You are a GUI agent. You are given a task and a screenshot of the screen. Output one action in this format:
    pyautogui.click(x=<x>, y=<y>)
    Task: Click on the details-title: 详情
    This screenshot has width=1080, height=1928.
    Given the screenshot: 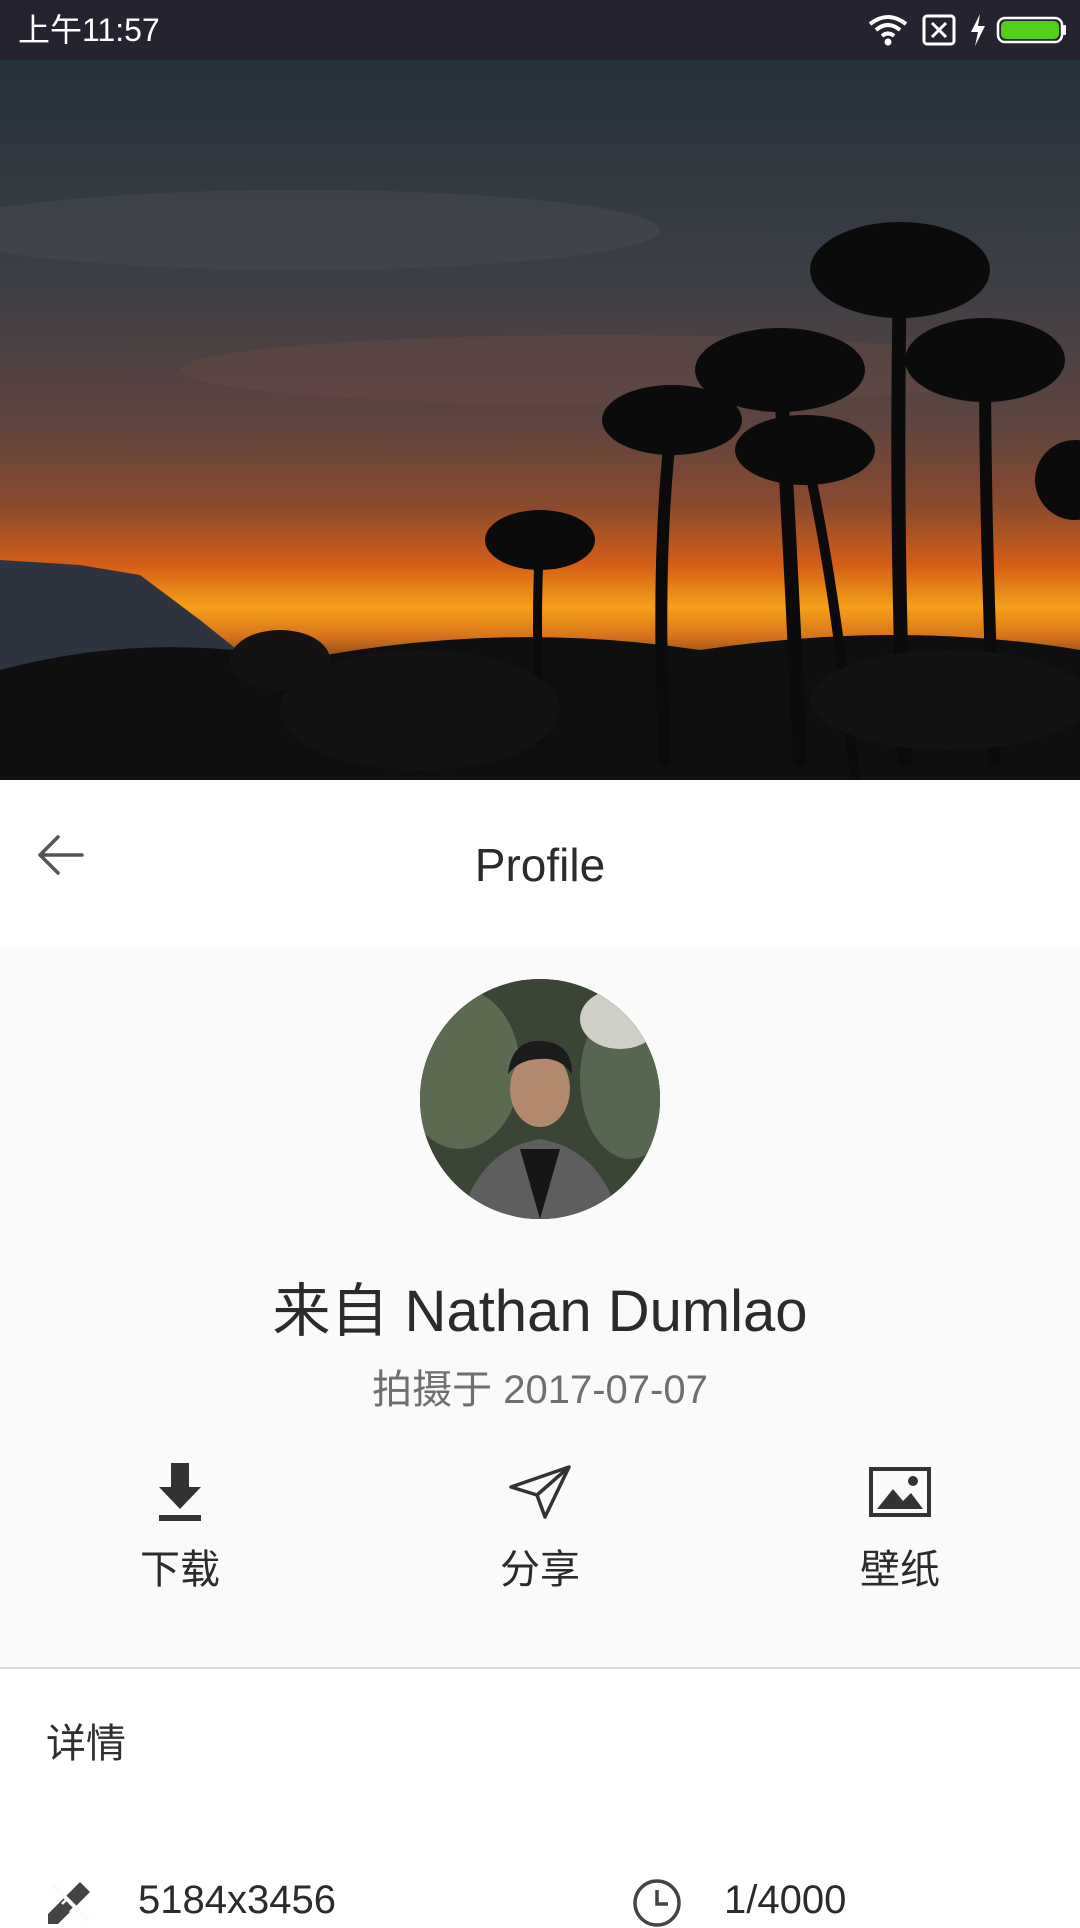 What is the action you would take?
    pyautogui.click(x=86, y=1744)
    